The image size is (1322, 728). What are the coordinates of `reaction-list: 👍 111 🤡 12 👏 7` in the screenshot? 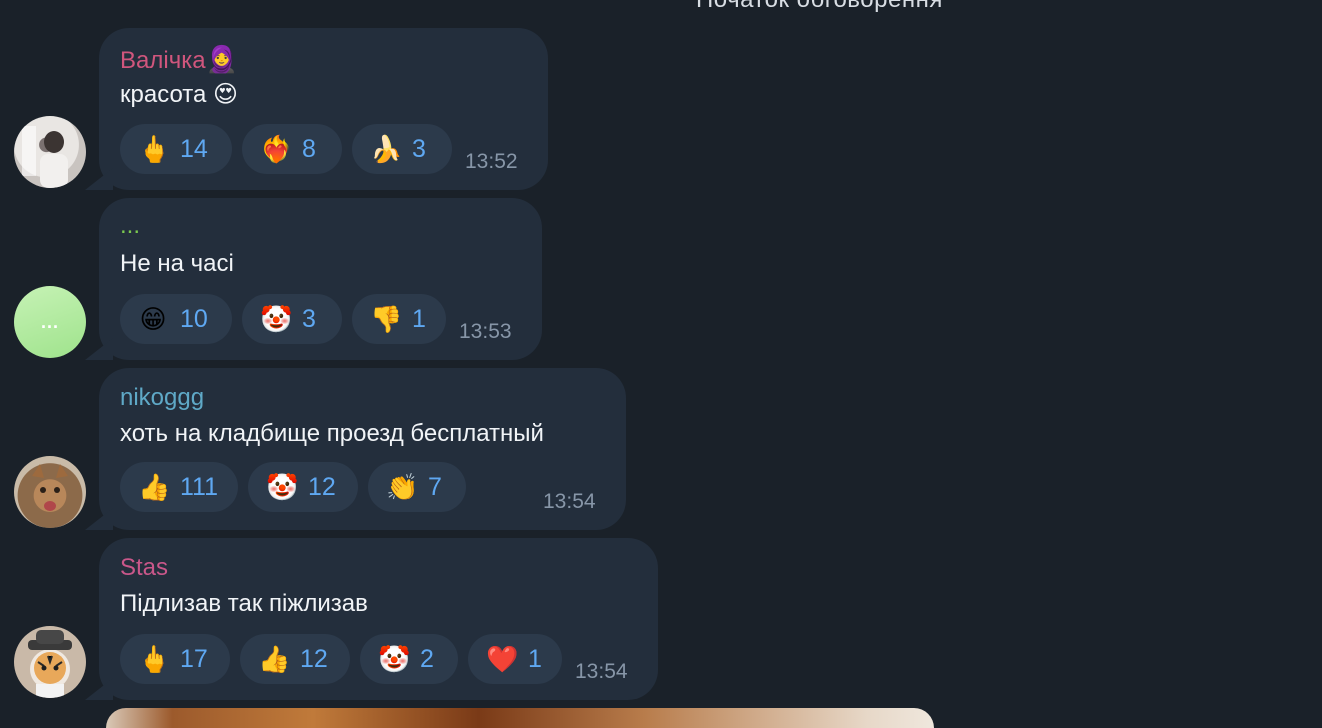 It's located at (293, 487).